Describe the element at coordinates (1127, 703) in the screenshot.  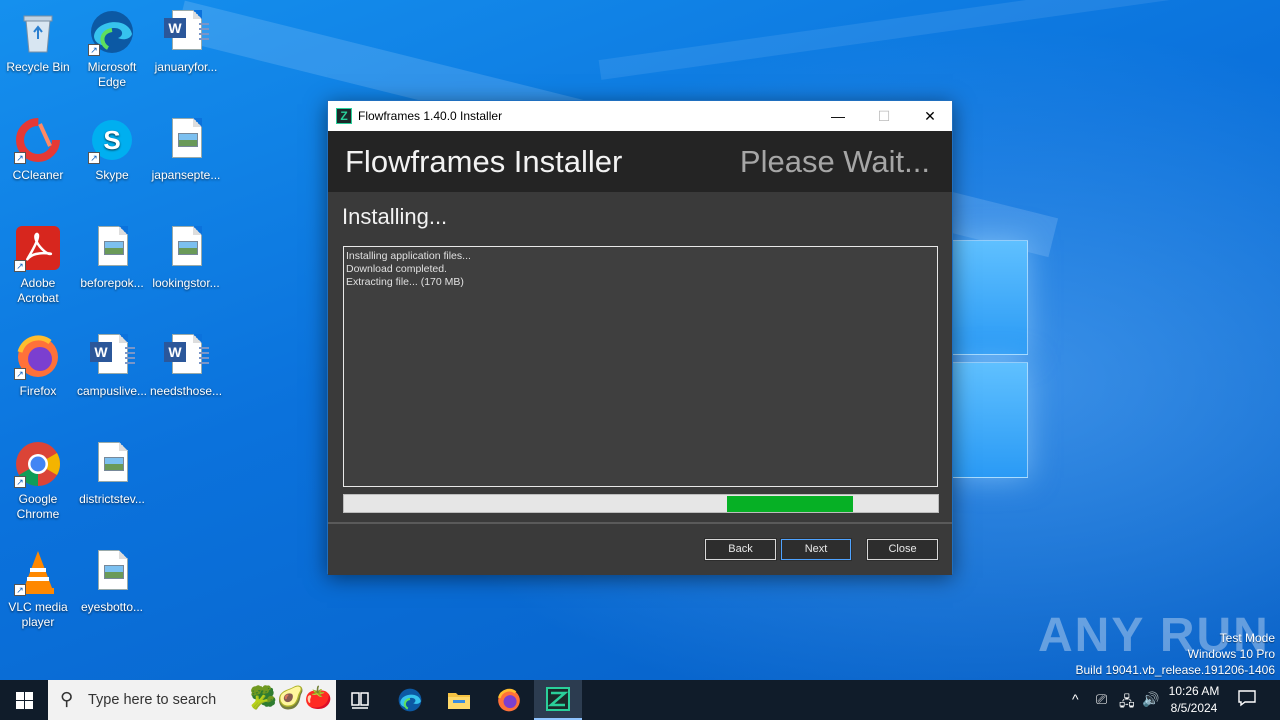
I see `network-icon: 🖧` at that location.